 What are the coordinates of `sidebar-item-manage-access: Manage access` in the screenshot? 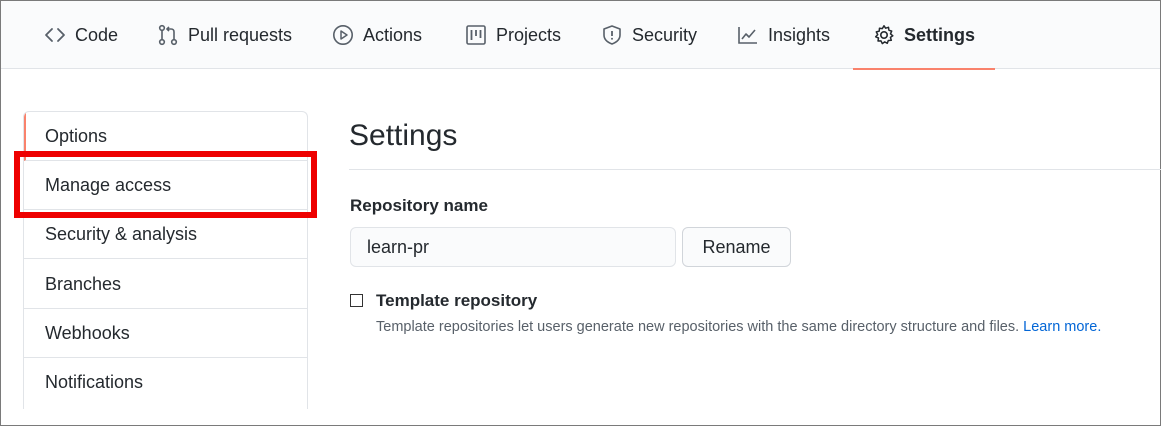 It's located at (165, 185).